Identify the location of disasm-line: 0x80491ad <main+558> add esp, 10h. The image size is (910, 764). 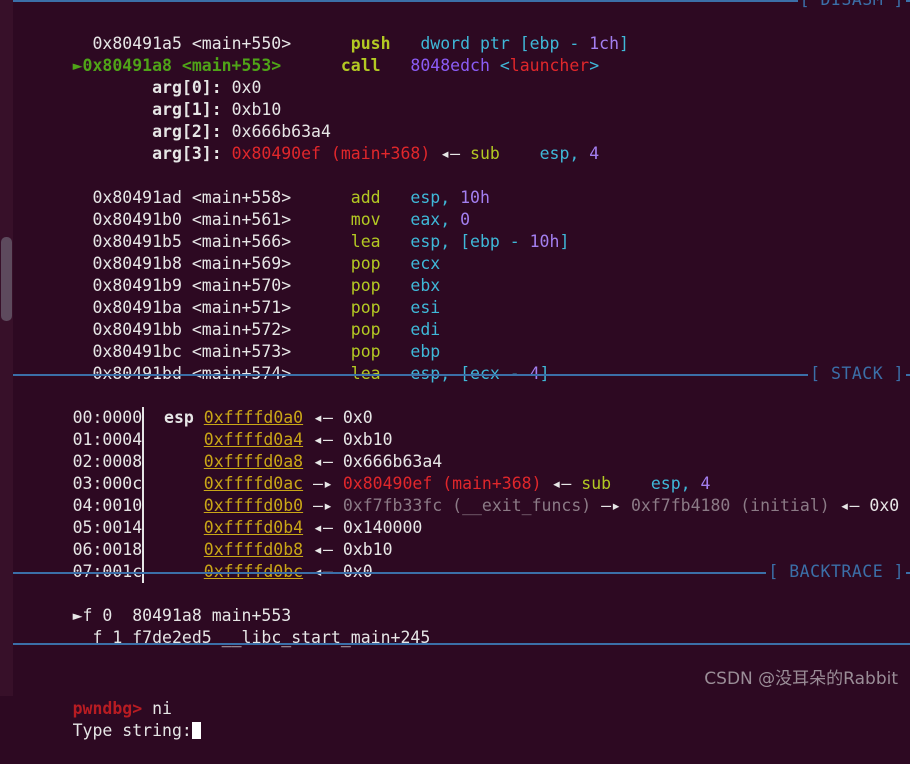
(461, 186).